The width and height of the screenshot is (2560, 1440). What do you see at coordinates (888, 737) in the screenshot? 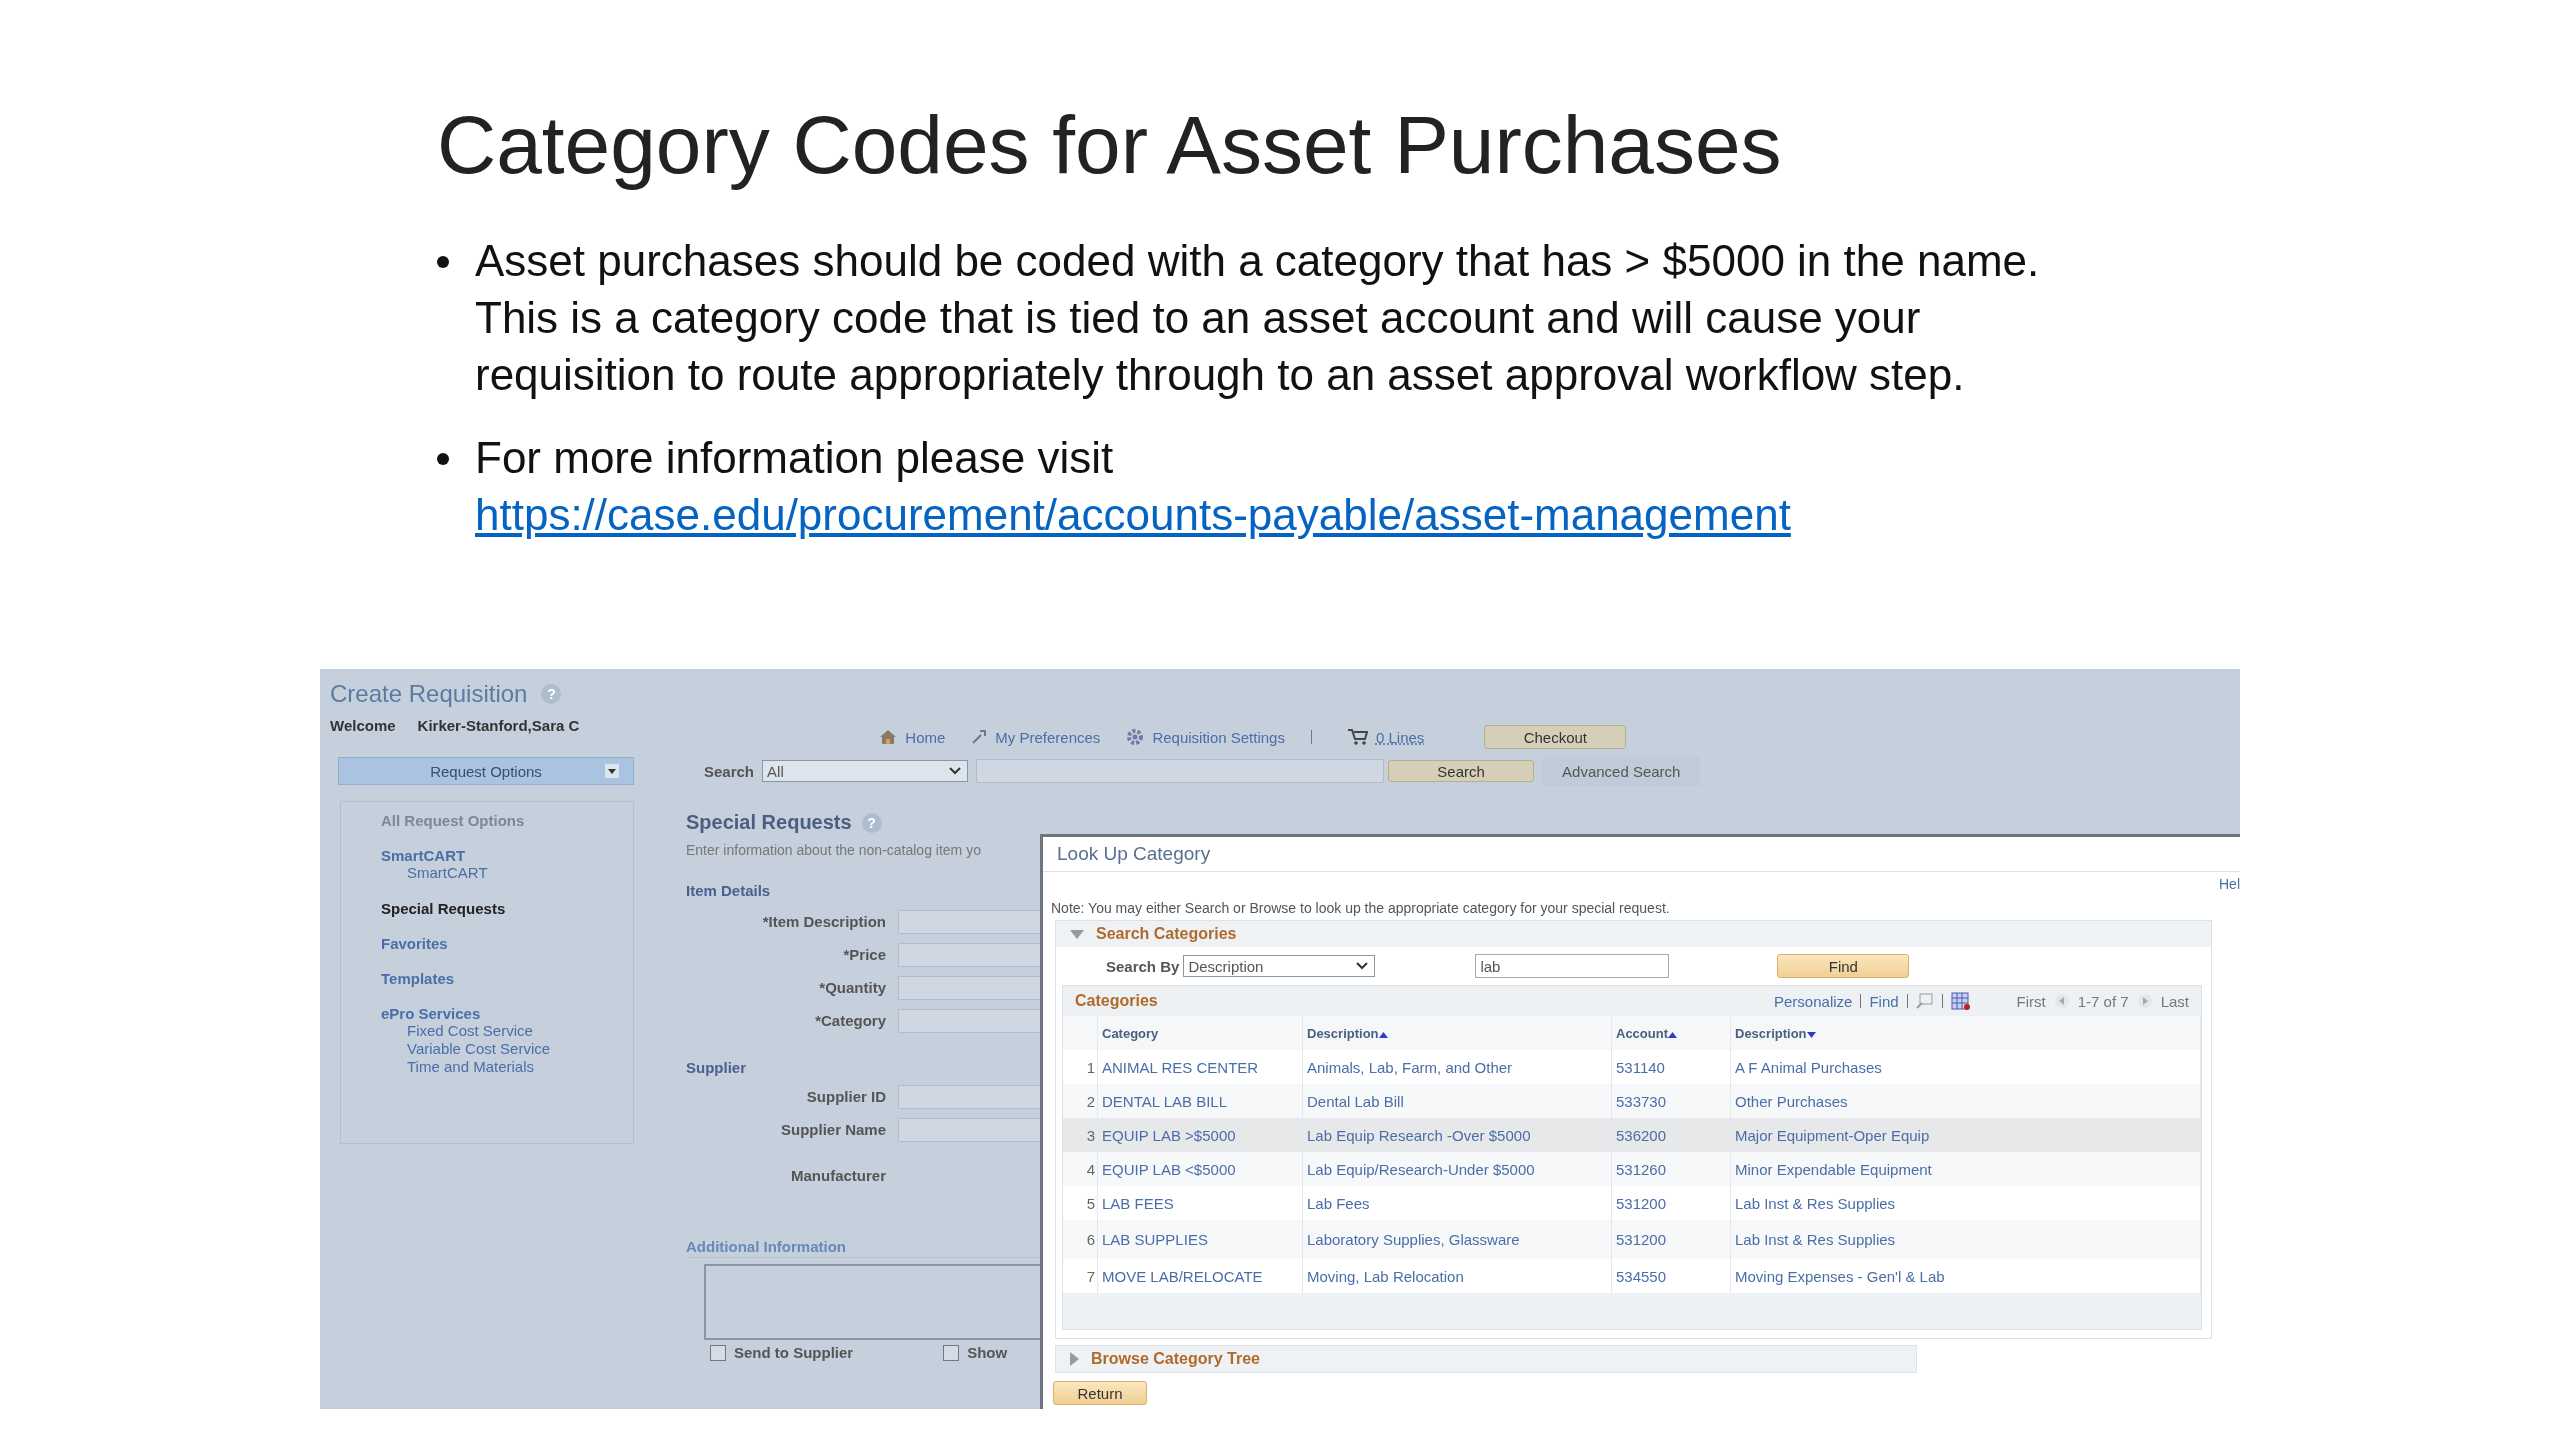
I see `home-icon` at bounding box center [888, 737].